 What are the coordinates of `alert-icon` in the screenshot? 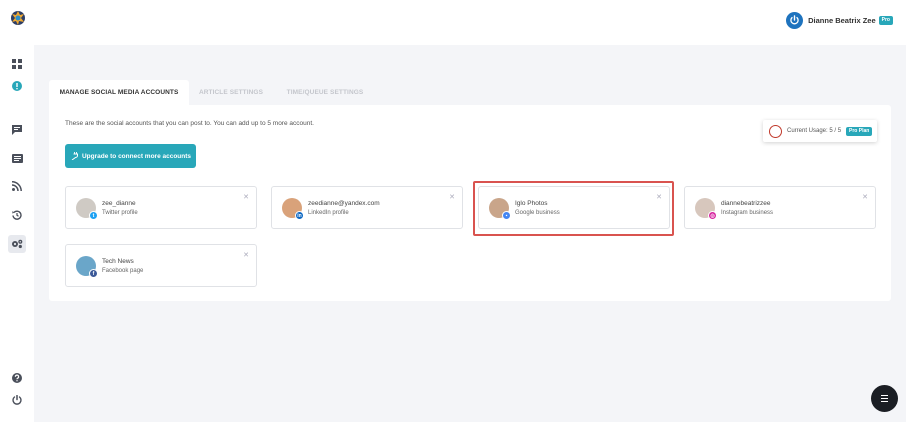 It's located at (17, 86).